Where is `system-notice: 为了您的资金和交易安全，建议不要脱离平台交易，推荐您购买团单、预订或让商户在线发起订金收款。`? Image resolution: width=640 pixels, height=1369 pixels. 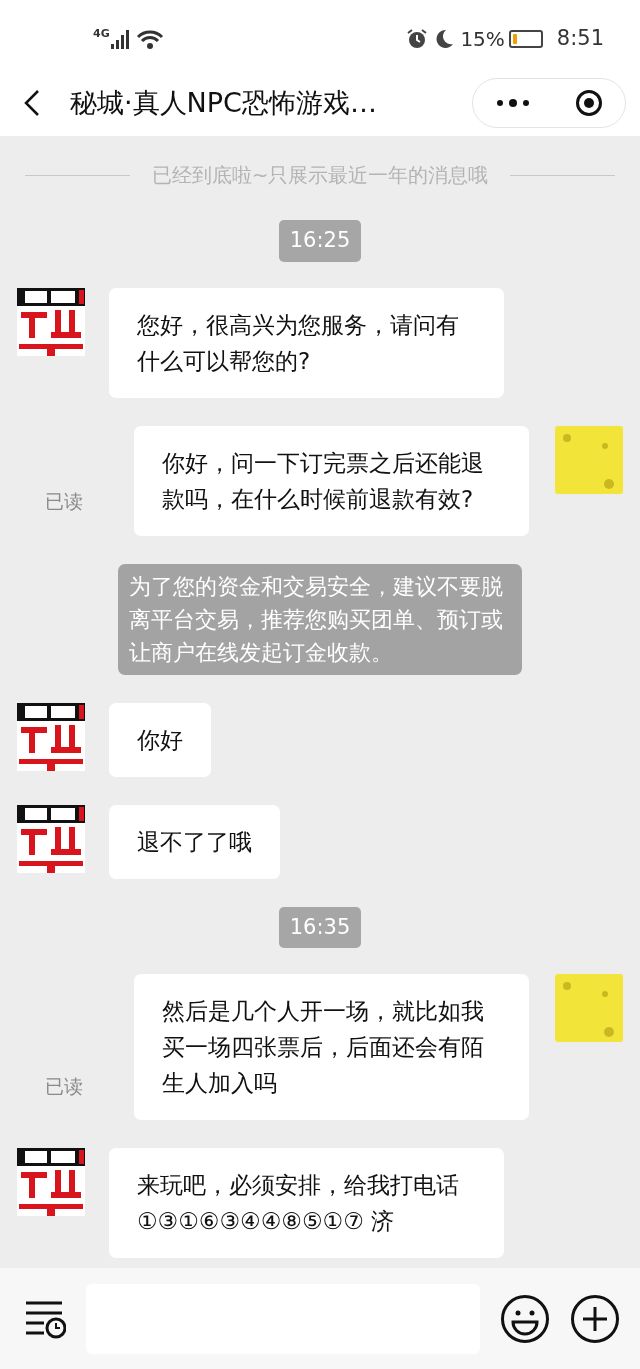 system-notice: 为了您的资金和交易安全，建议不要脱离平台交易，推荐您购买团单、预订或让商户在线发起订金收款。 is located at coordinates (320, 619).